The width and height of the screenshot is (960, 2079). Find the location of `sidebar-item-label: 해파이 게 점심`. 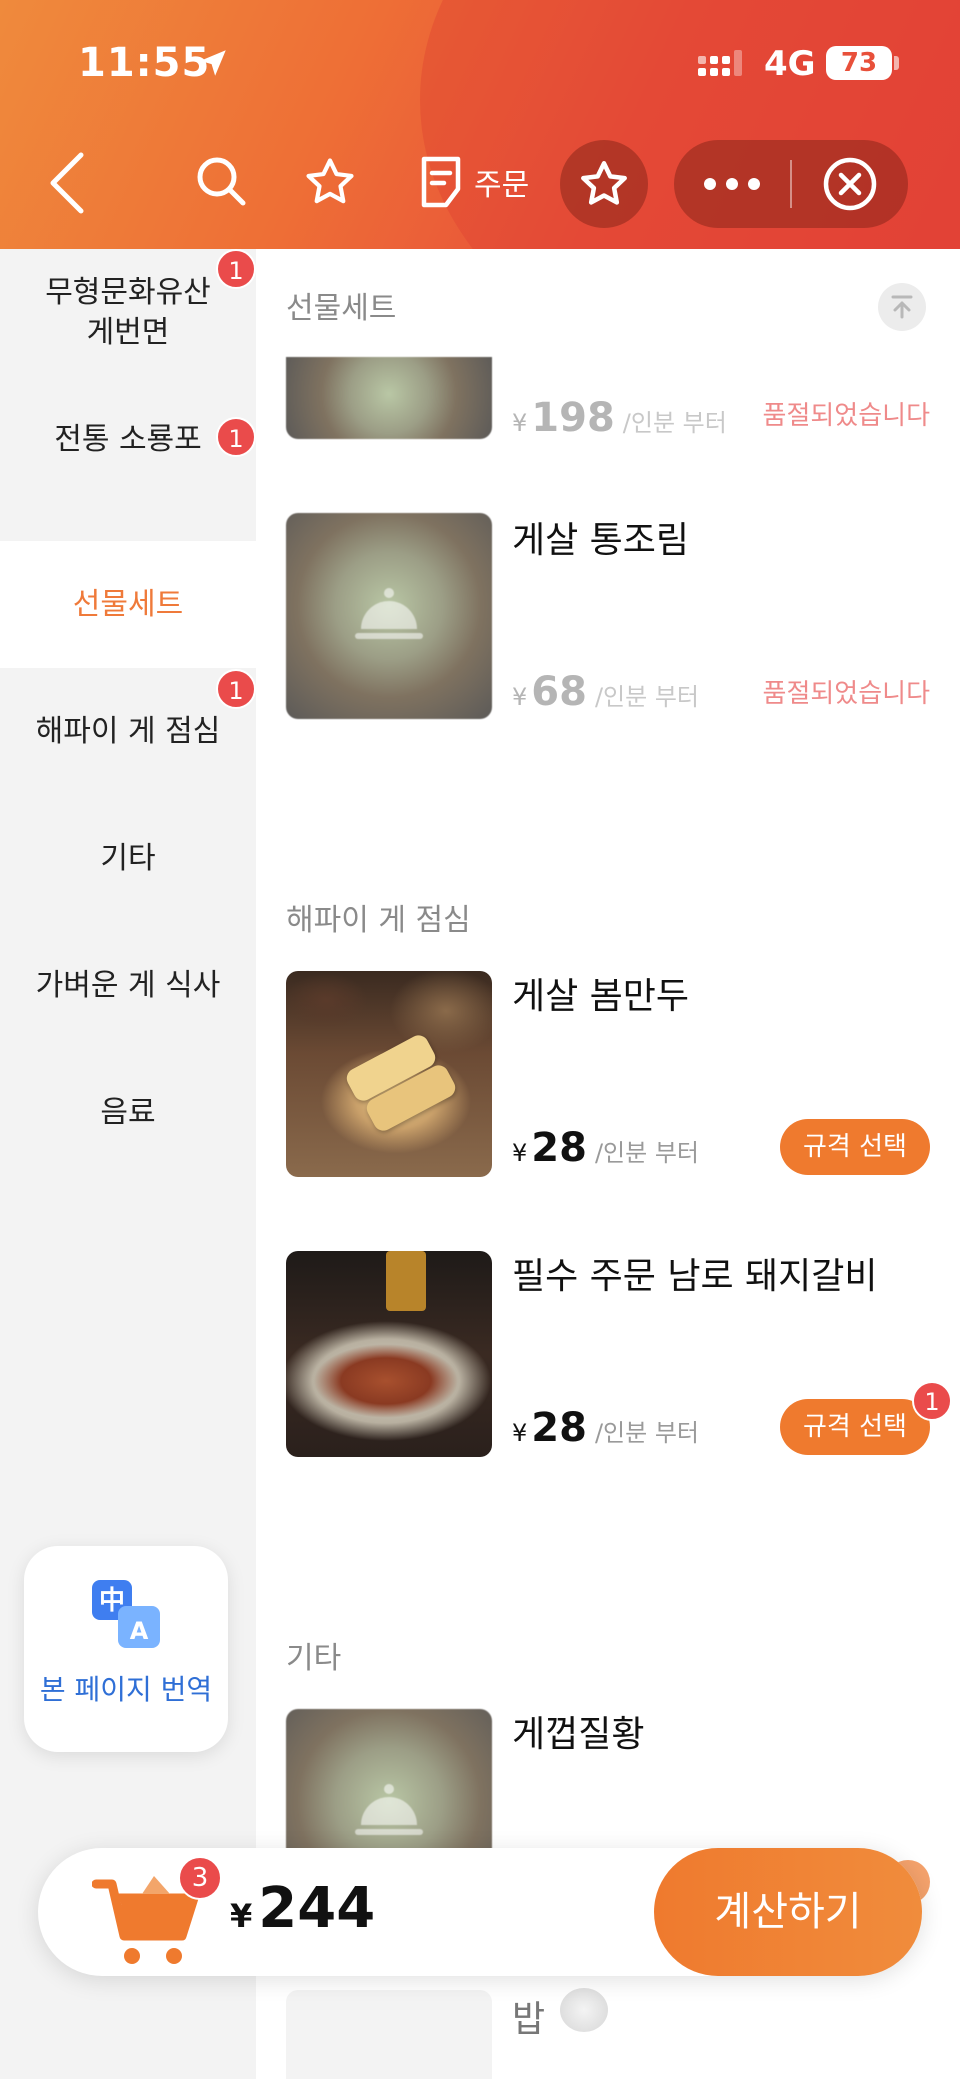

sidebar-item-label: 해파이 게 점심 is located at coordinates (128, 731).